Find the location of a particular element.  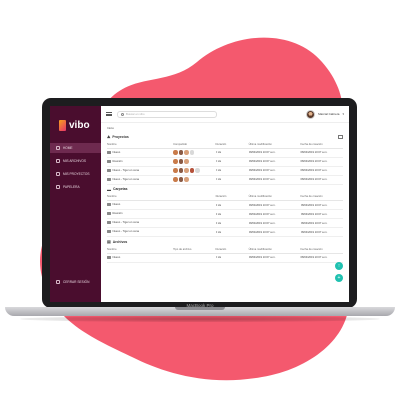

user-menu: Marcial Cabrera ▾ is located at coordinates (325, 114).